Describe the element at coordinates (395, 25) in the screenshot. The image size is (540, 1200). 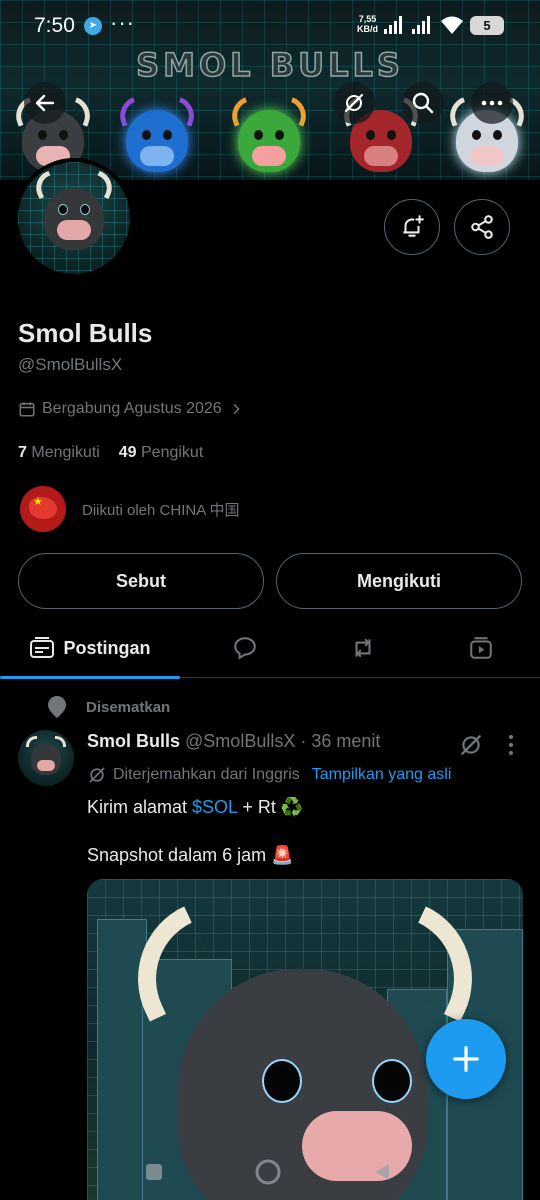
I see `signal-icon` at that location.